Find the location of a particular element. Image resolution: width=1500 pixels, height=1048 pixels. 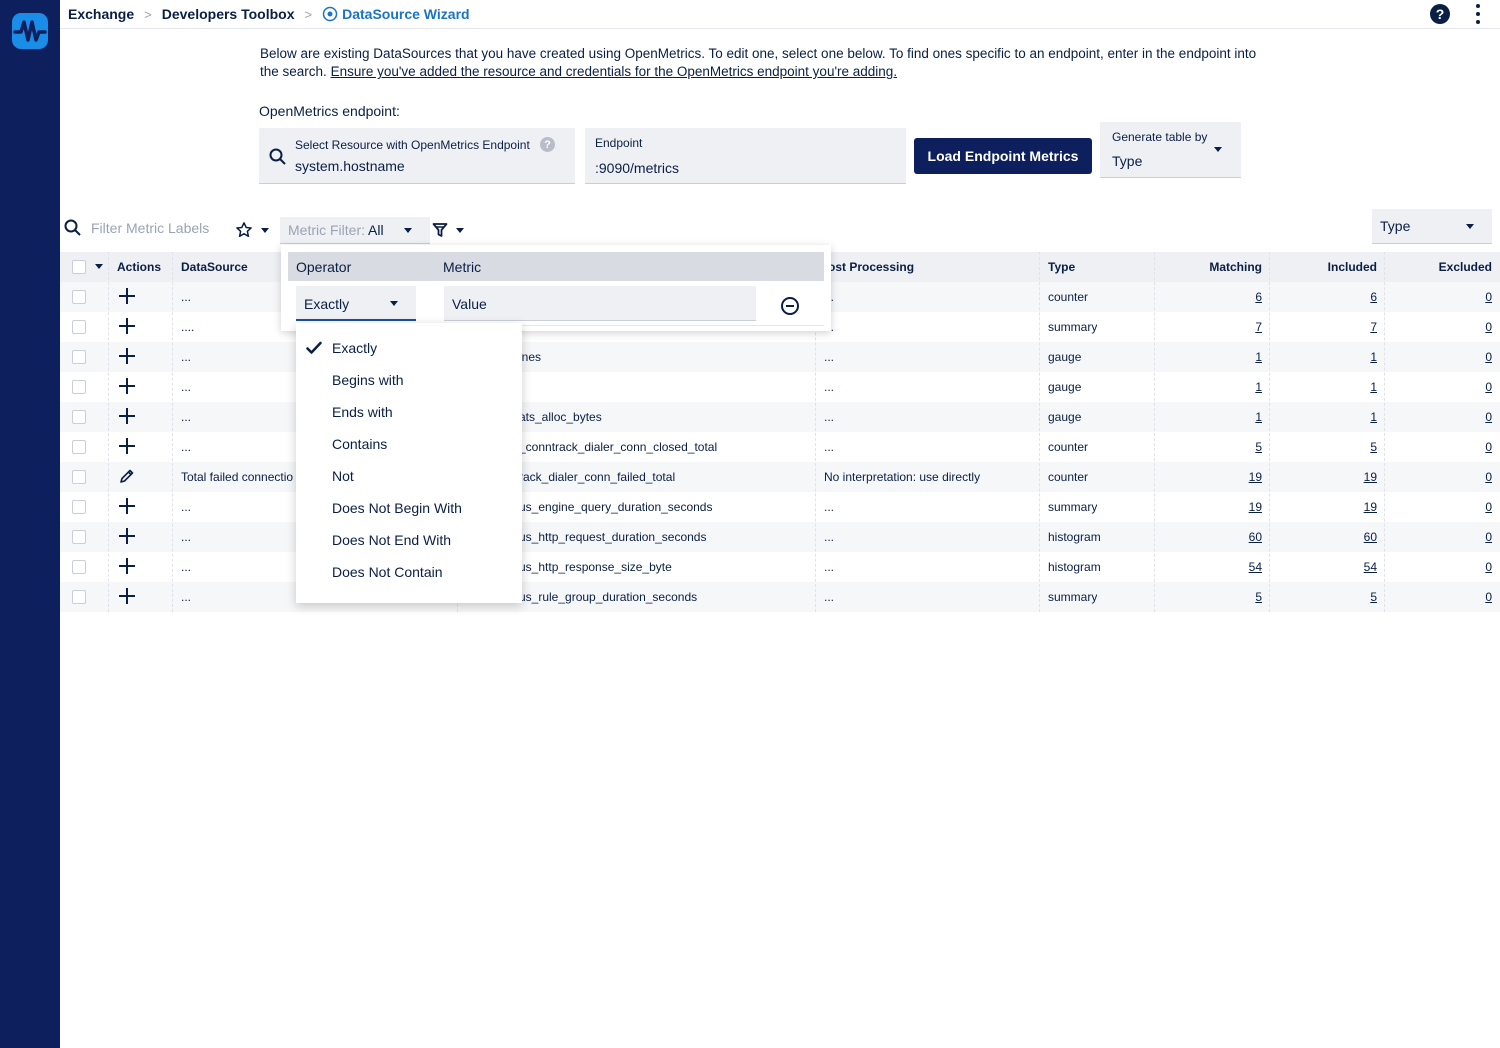

operator-option: Exactly is located at coordinates (354, 348).